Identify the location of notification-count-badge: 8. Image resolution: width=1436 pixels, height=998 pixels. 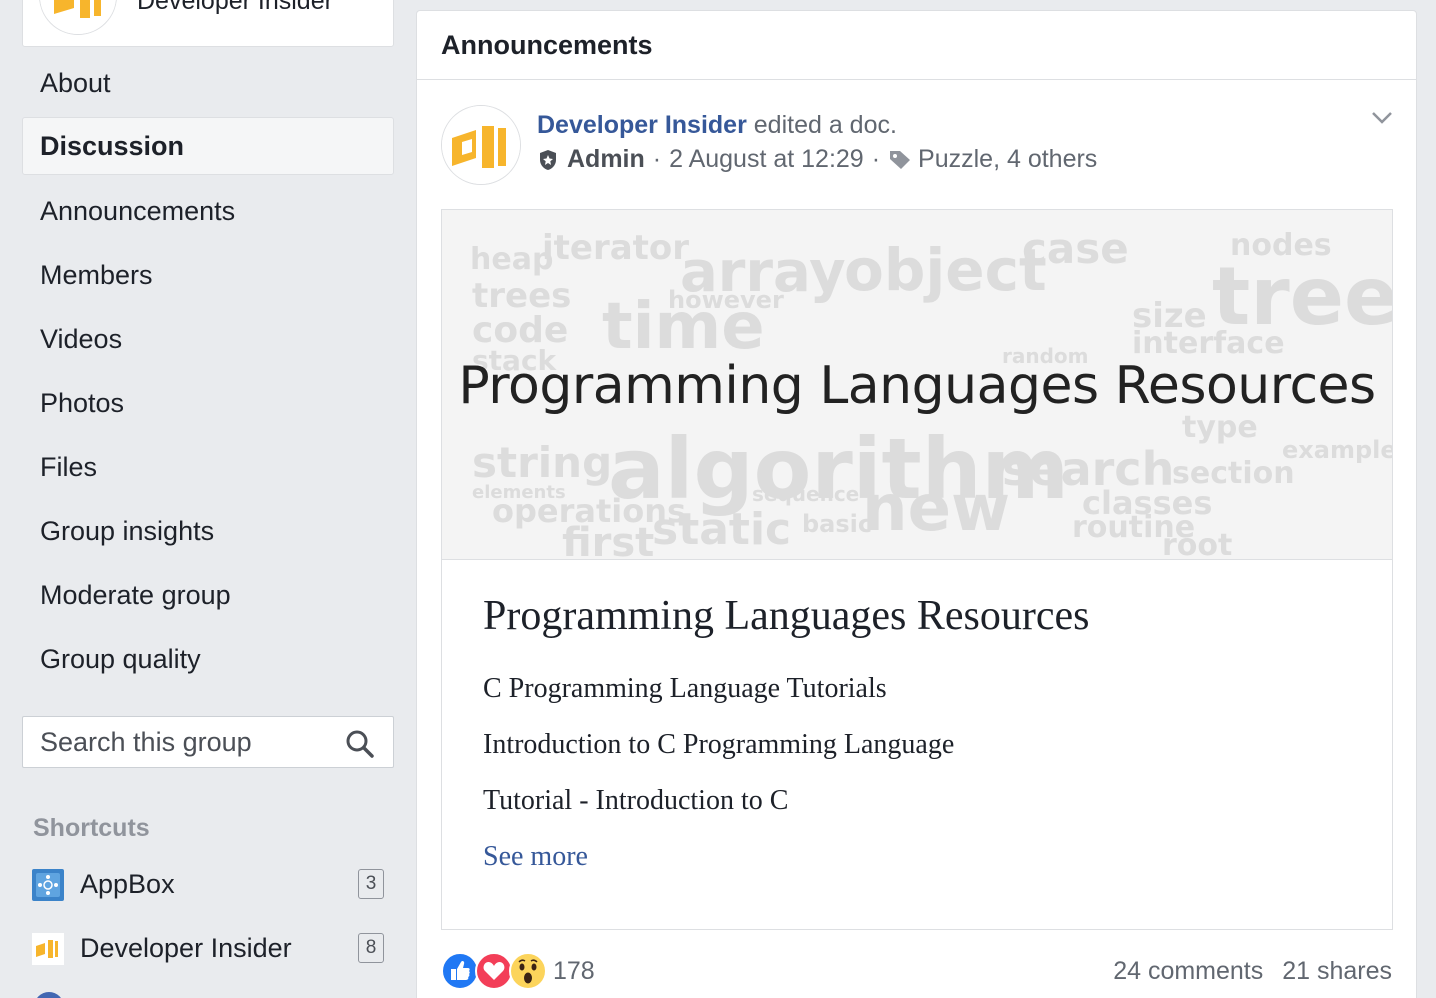
(371, 948).